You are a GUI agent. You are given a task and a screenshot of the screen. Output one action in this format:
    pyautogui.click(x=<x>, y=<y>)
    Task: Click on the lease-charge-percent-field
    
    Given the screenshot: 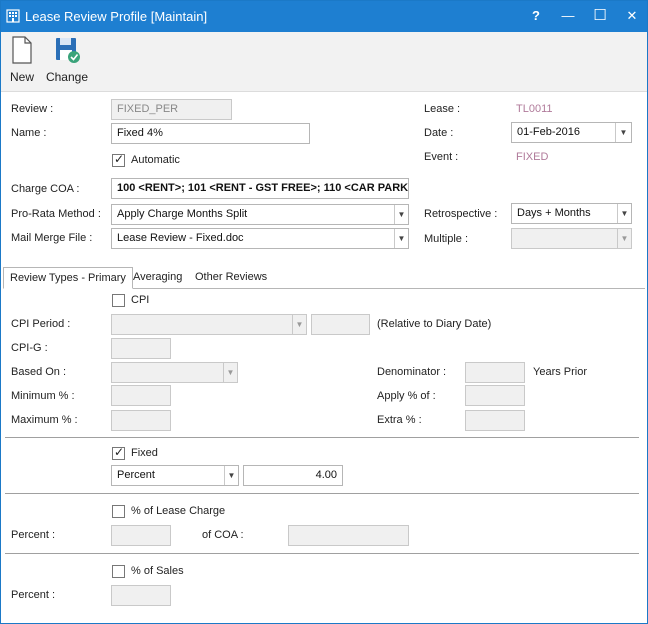 What is the action you would take?
    pyautogui.click(x=141, y=535)
    